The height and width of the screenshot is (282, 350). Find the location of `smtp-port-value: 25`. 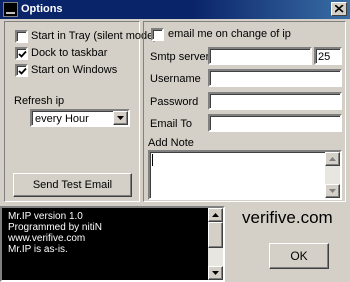

smtp-port-value: 25 is located at coordinates (324, 57).